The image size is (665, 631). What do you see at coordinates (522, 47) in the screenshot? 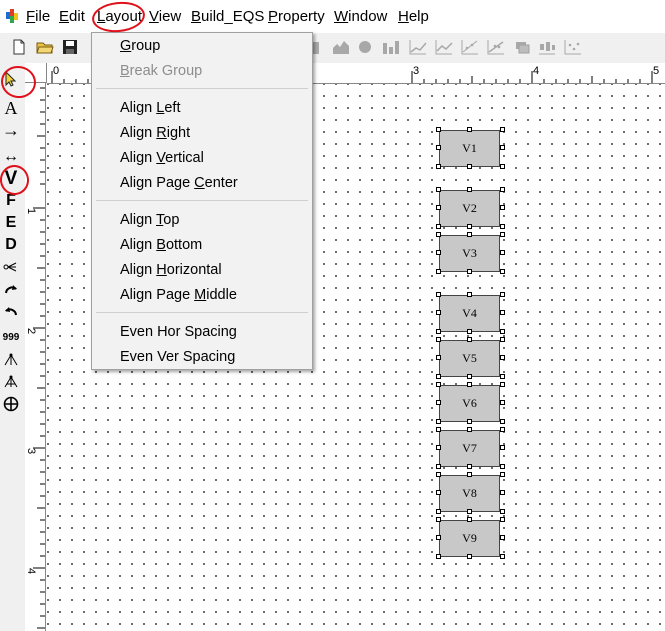
I see `layers-icon` at bounding box center [522, 47].